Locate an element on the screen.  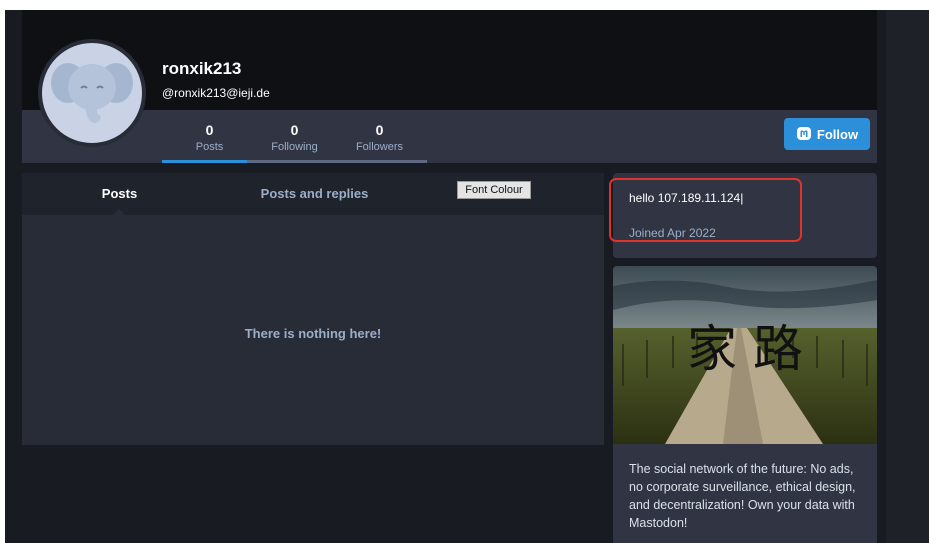
avatar is located at coordinates (92, 93).